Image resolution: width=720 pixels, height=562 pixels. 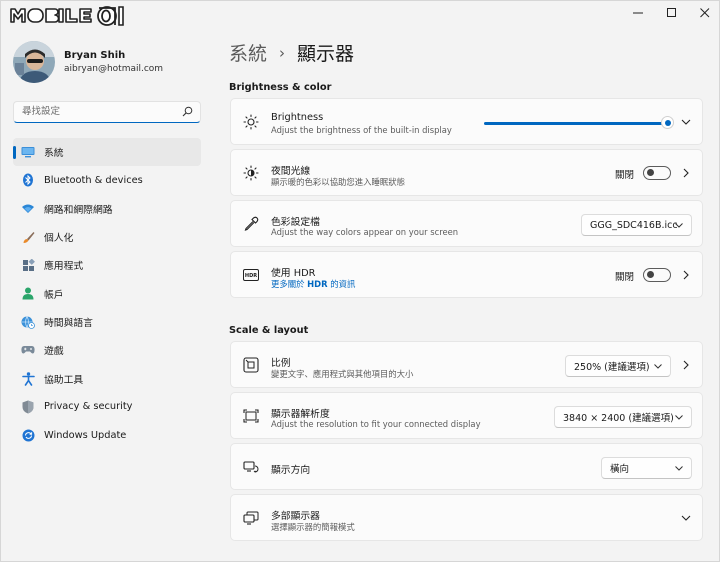 I want to click on avatar, so click(x=34, y=62).